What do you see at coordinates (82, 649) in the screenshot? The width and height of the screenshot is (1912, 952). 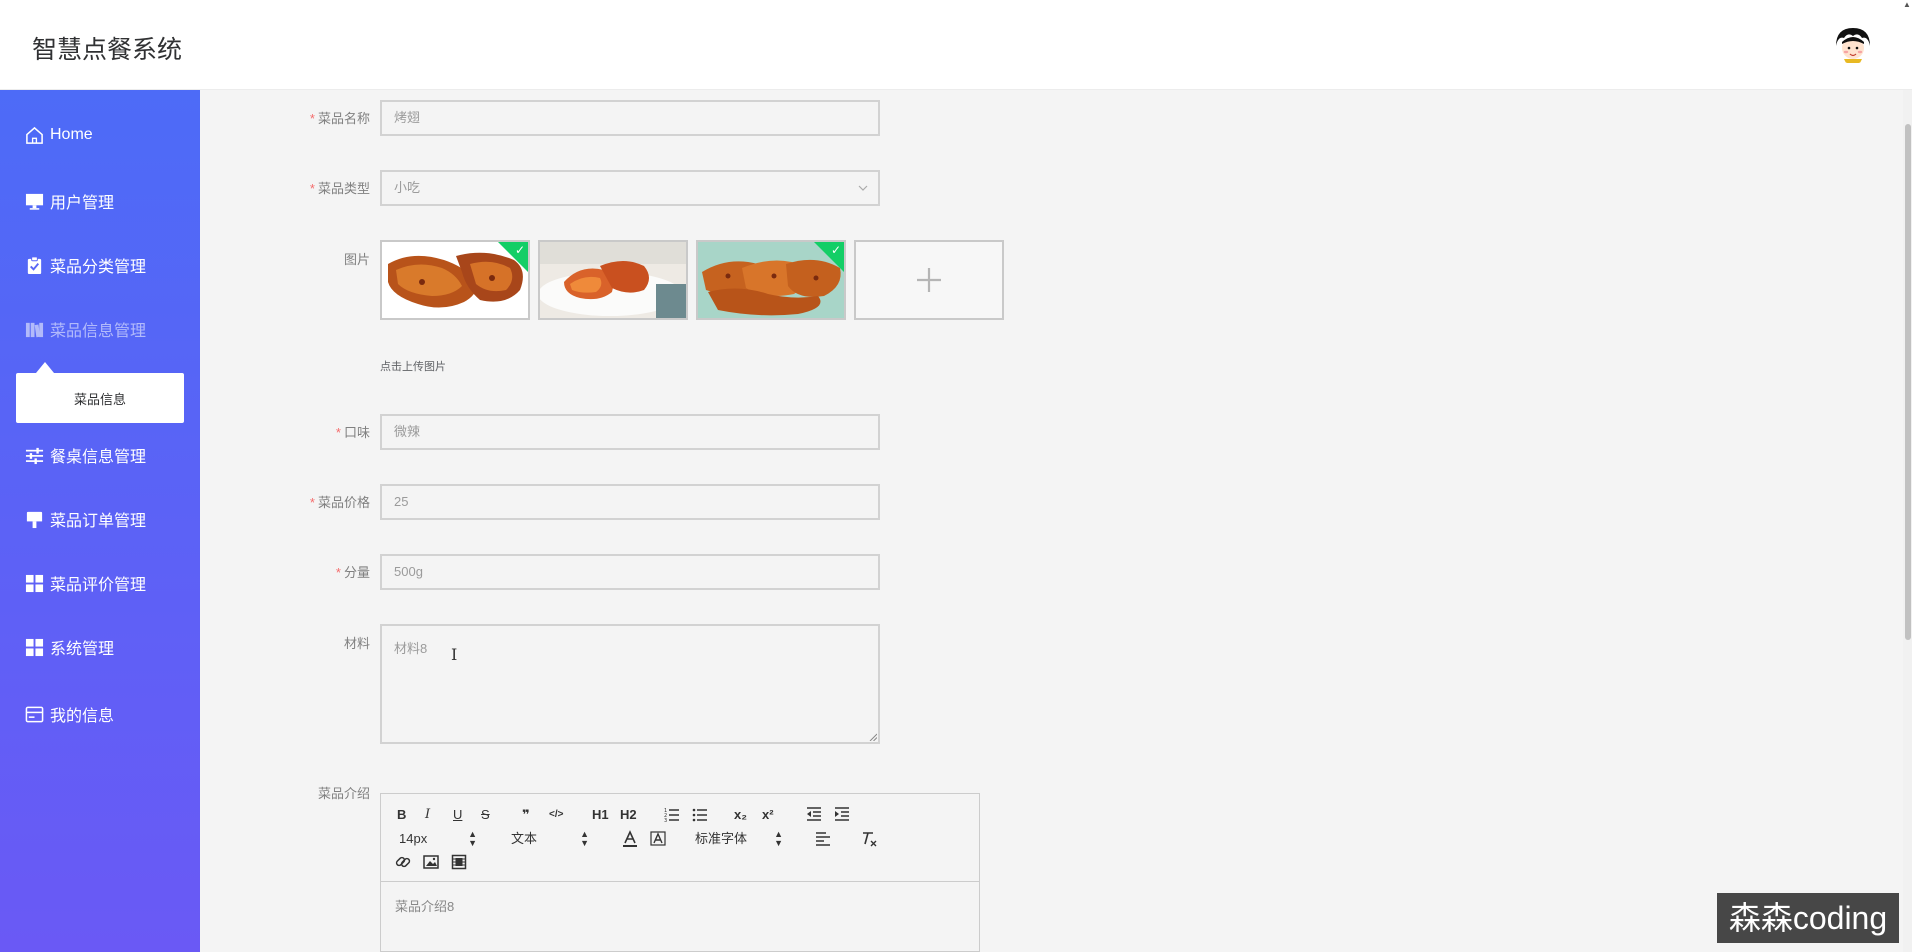 I see `sidebar-item-label: 系统管理` at bounding box center [82, 649].